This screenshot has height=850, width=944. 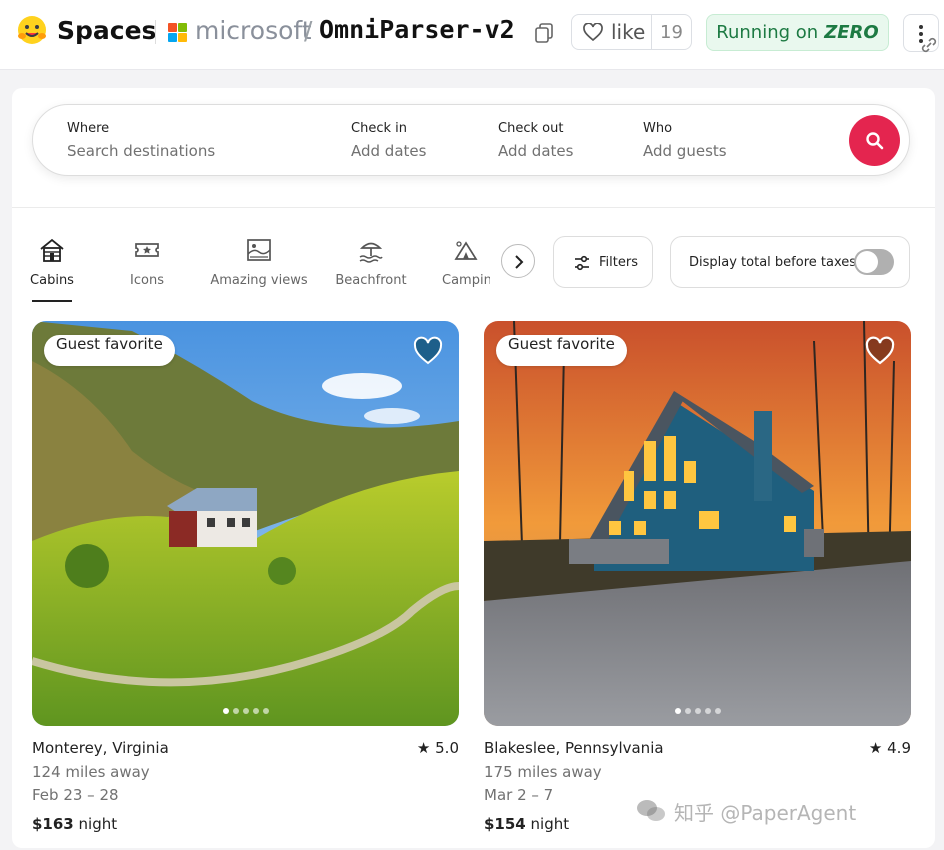 I want to click on who-input: Add guests, so click(x=685, y=151).